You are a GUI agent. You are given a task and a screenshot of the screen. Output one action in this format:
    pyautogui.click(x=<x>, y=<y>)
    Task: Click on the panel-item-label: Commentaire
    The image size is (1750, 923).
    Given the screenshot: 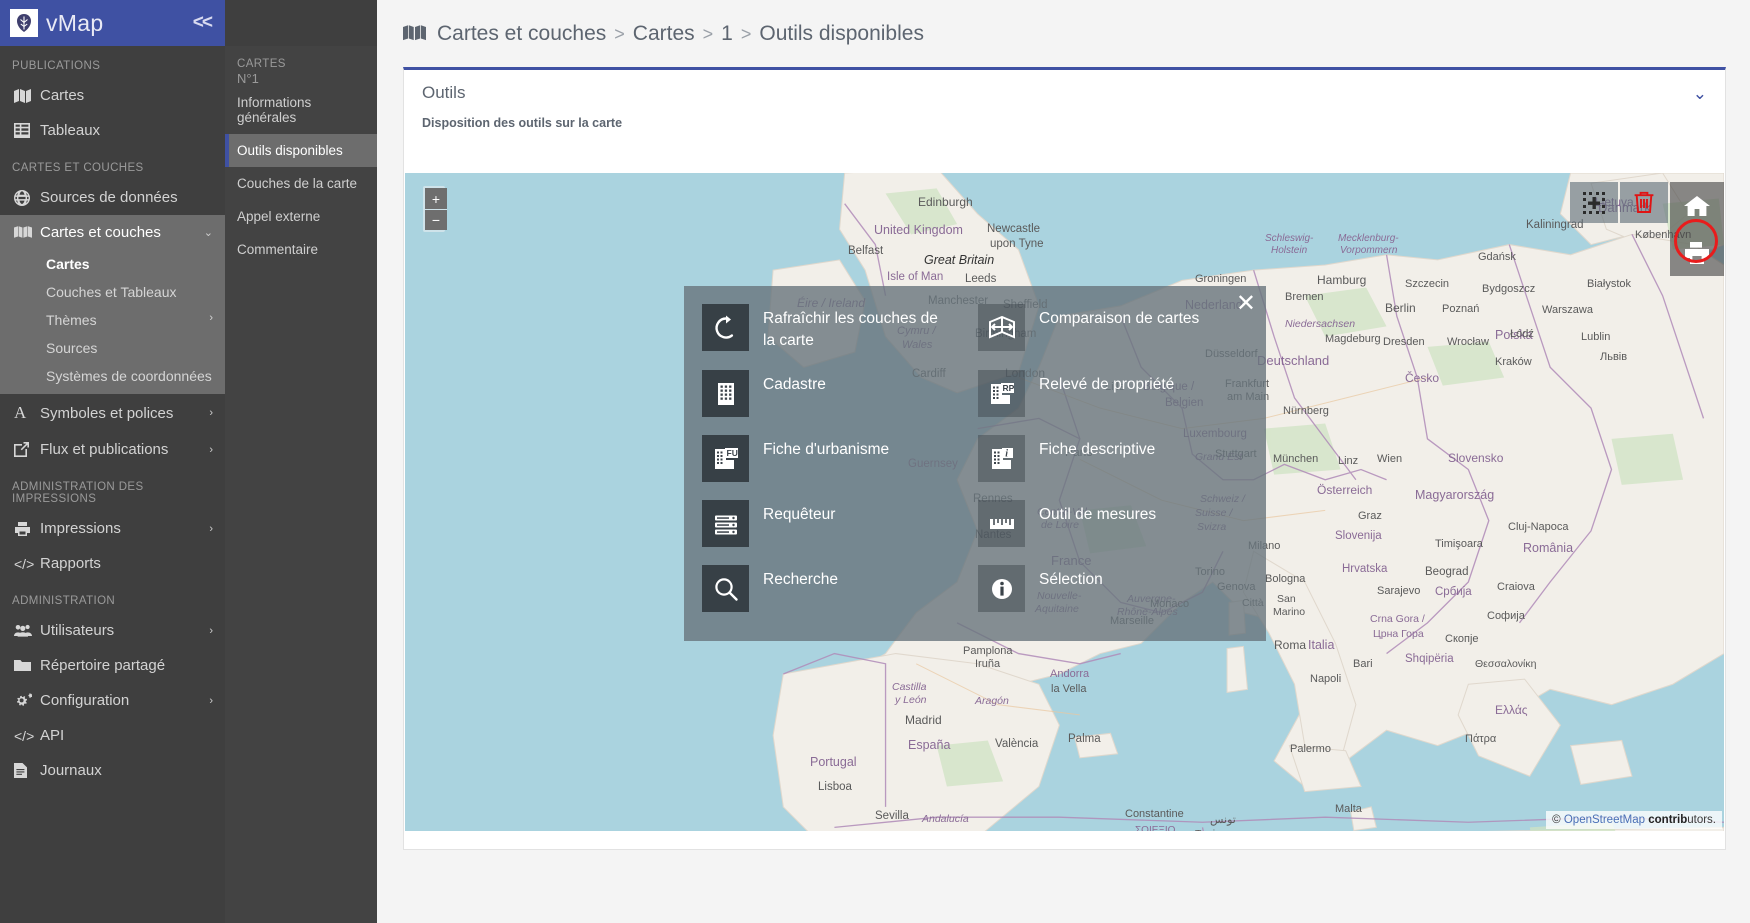 What is the action you would take?
    pyautogui.click(x=278, y=249)
    